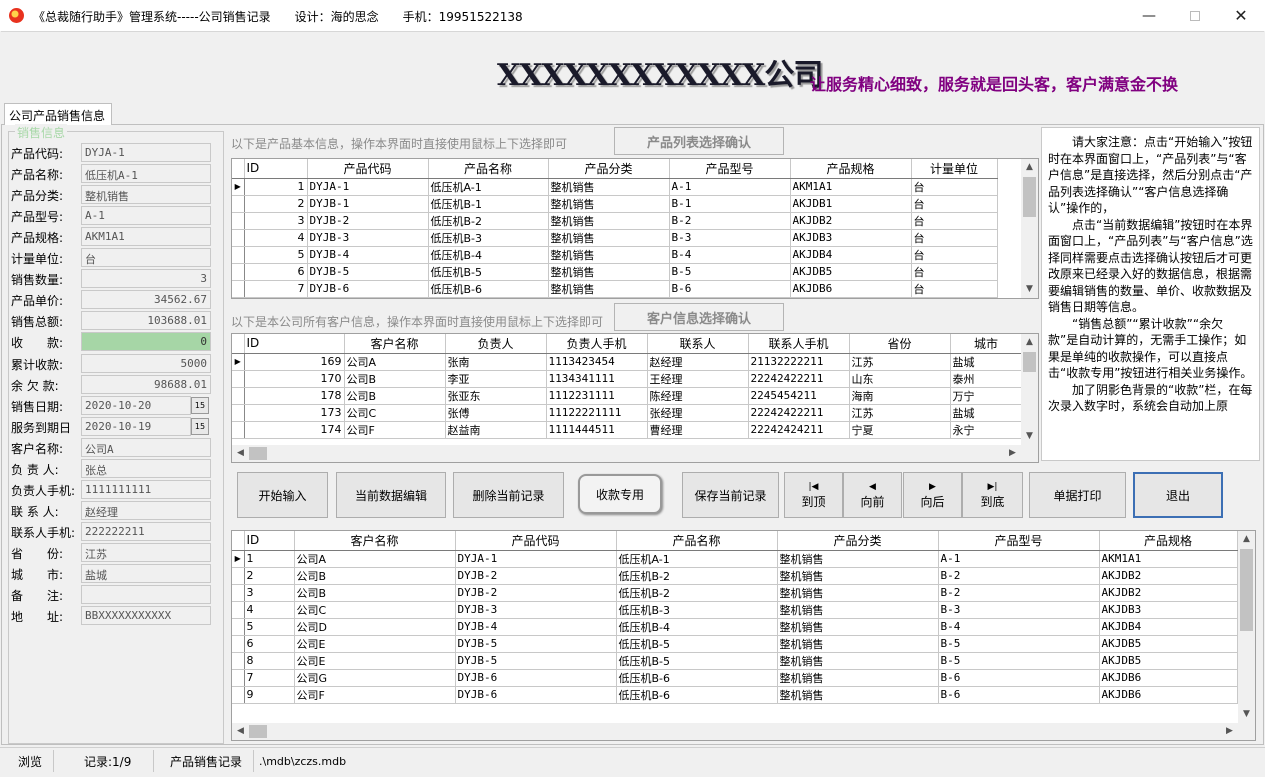  Describe the element at coordinates (627, 413) in the screenshot. I see `table-row: 173 公司C 张傅 11122221111 张经理 22242422211 江苏 盐城` at that location.